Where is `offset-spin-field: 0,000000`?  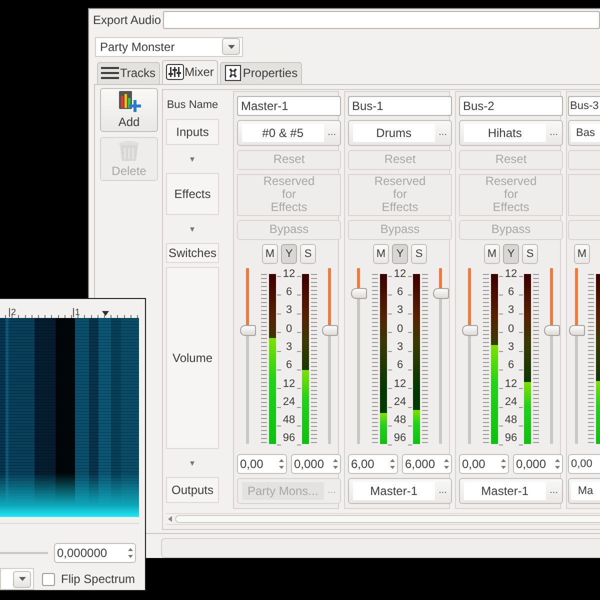
offset-spin-field: 0,000000 is located at coordinates (95, 553).